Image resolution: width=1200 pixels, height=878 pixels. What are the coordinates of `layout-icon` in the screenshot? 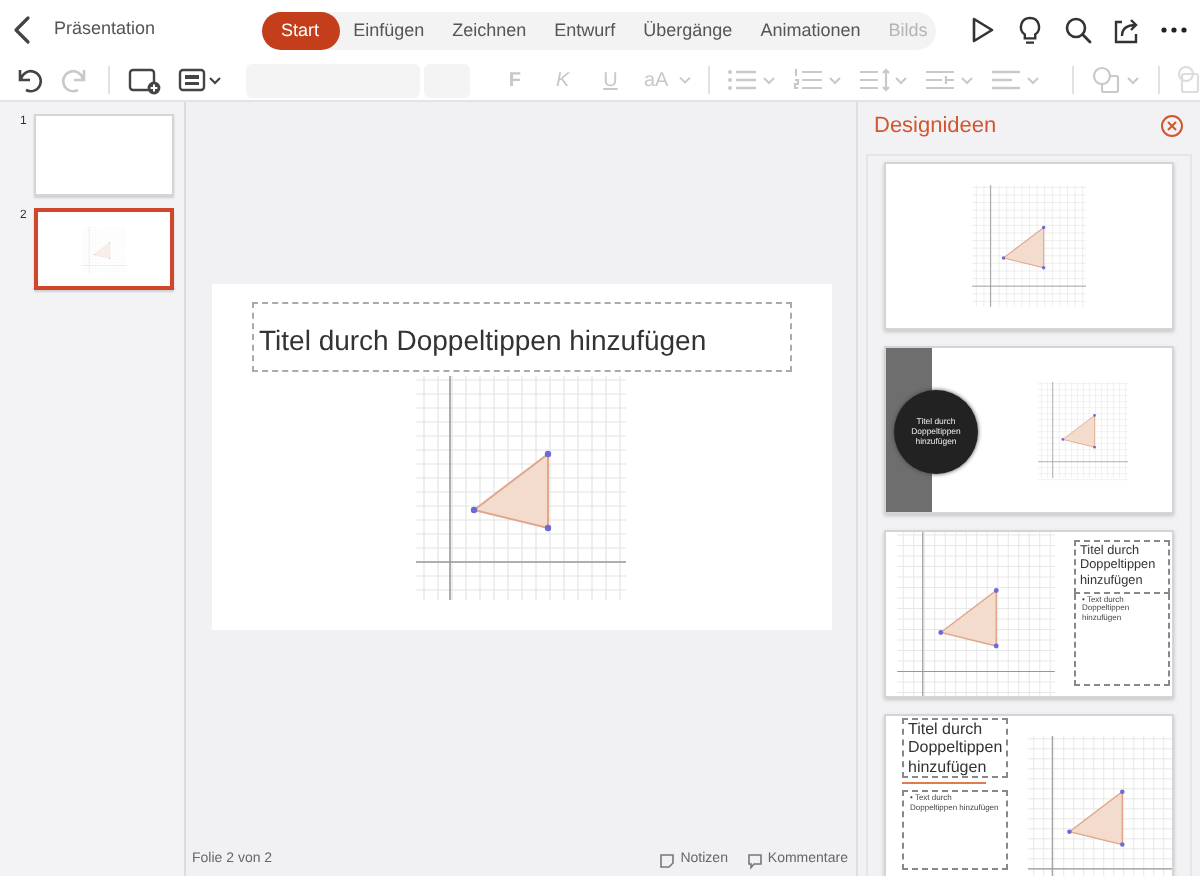 It's located at (202, 80).